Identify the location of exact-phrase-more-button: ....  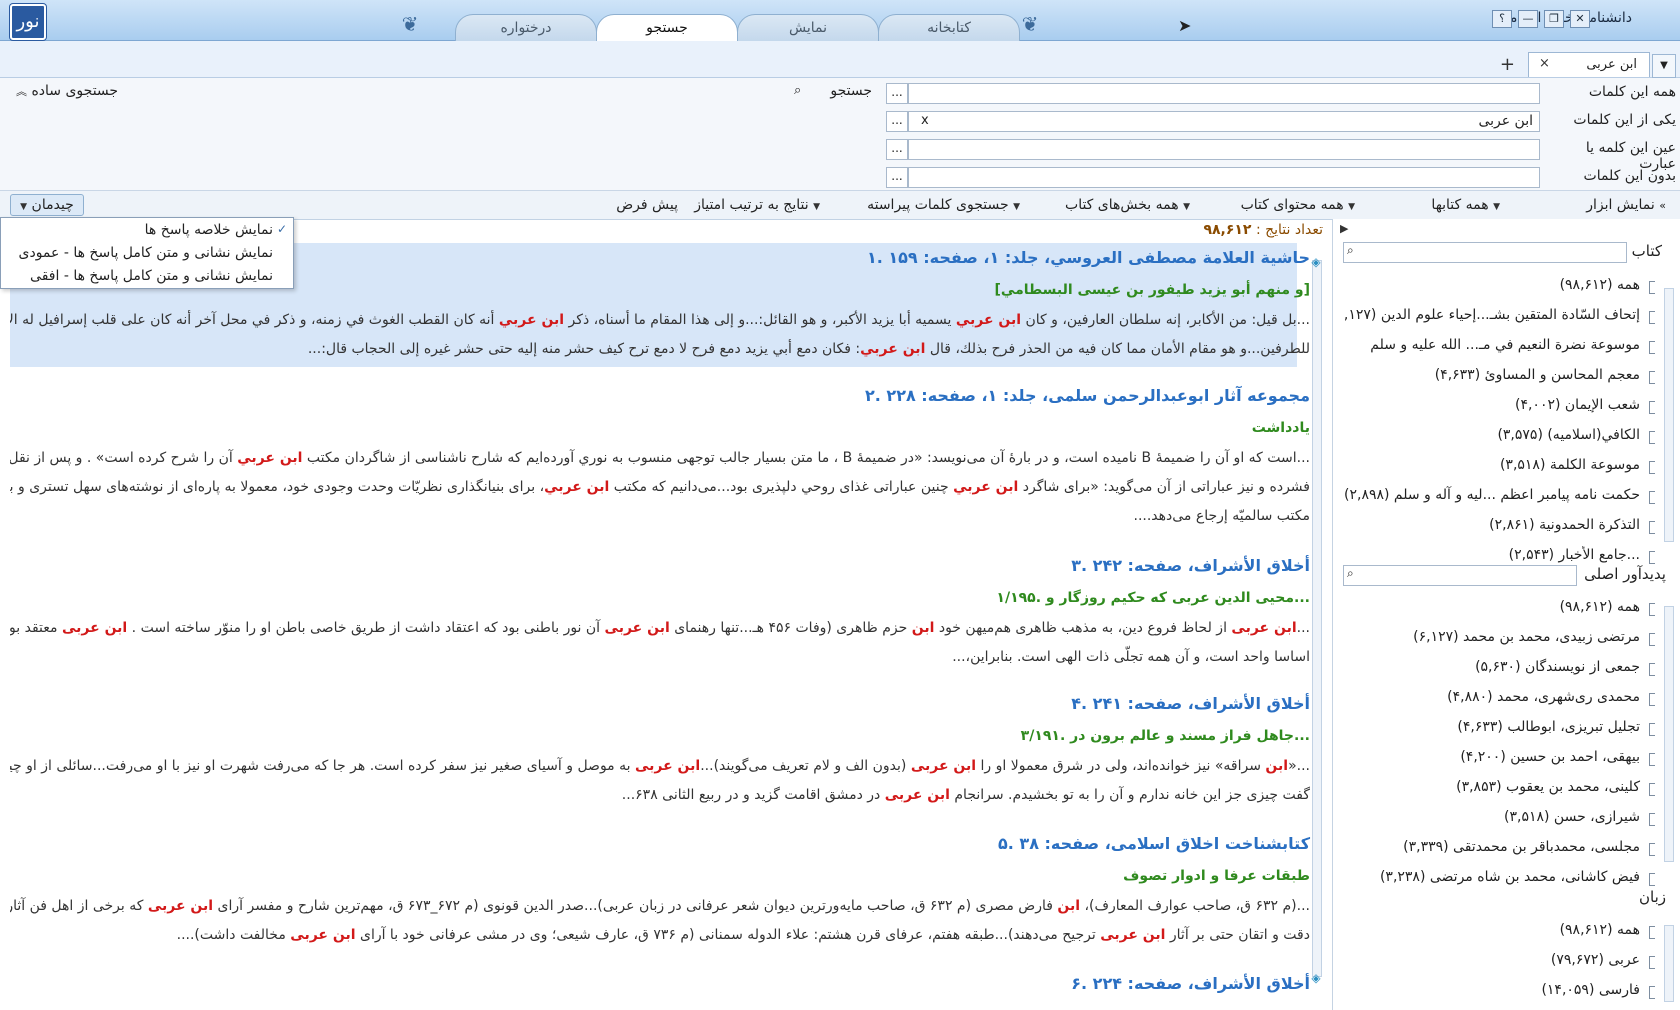
(897, 149).